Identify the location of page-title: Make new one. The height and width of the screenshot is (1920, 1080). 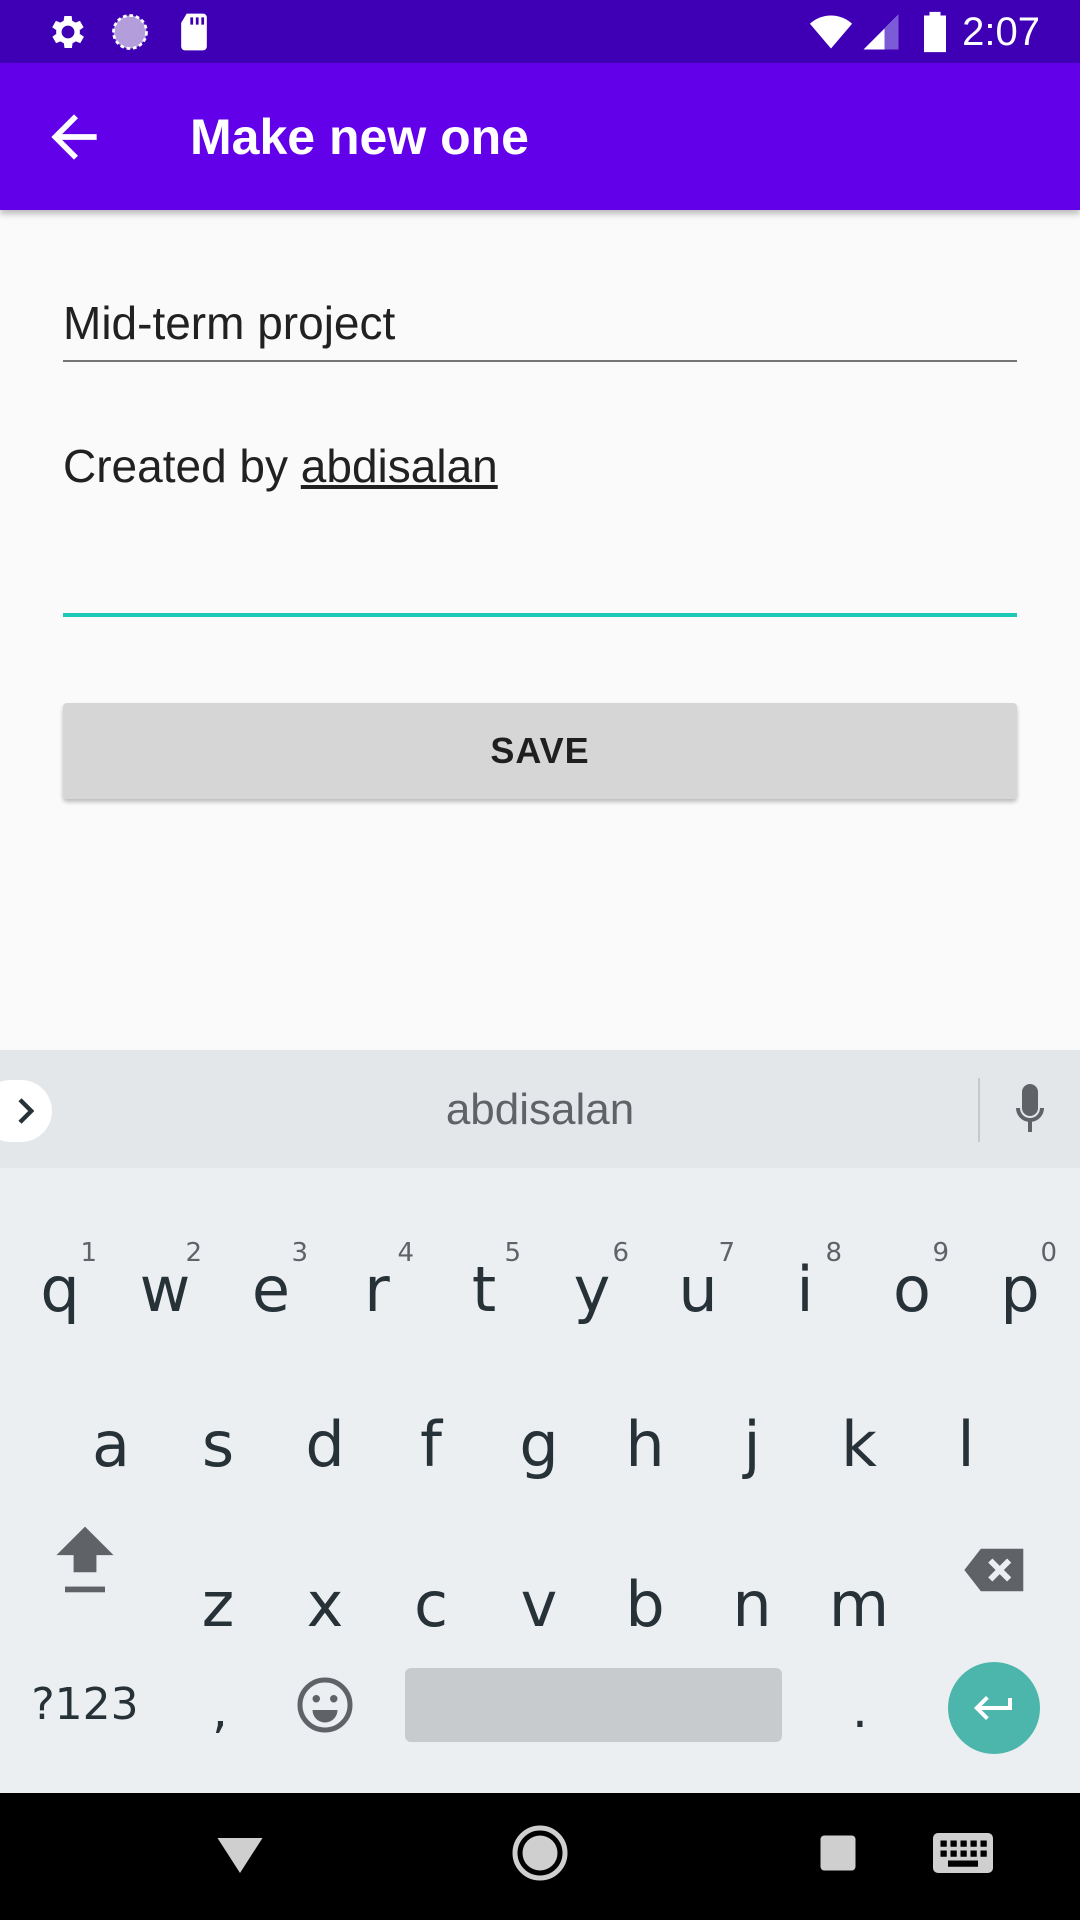
(359, 137).